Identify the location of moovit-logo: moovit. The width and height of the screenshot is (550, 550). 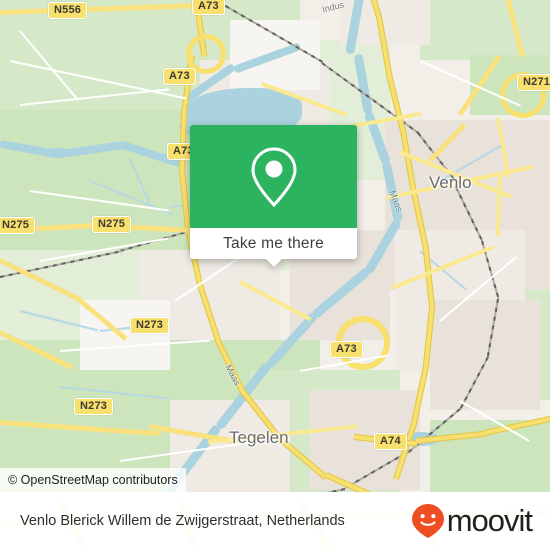
(472, 521).